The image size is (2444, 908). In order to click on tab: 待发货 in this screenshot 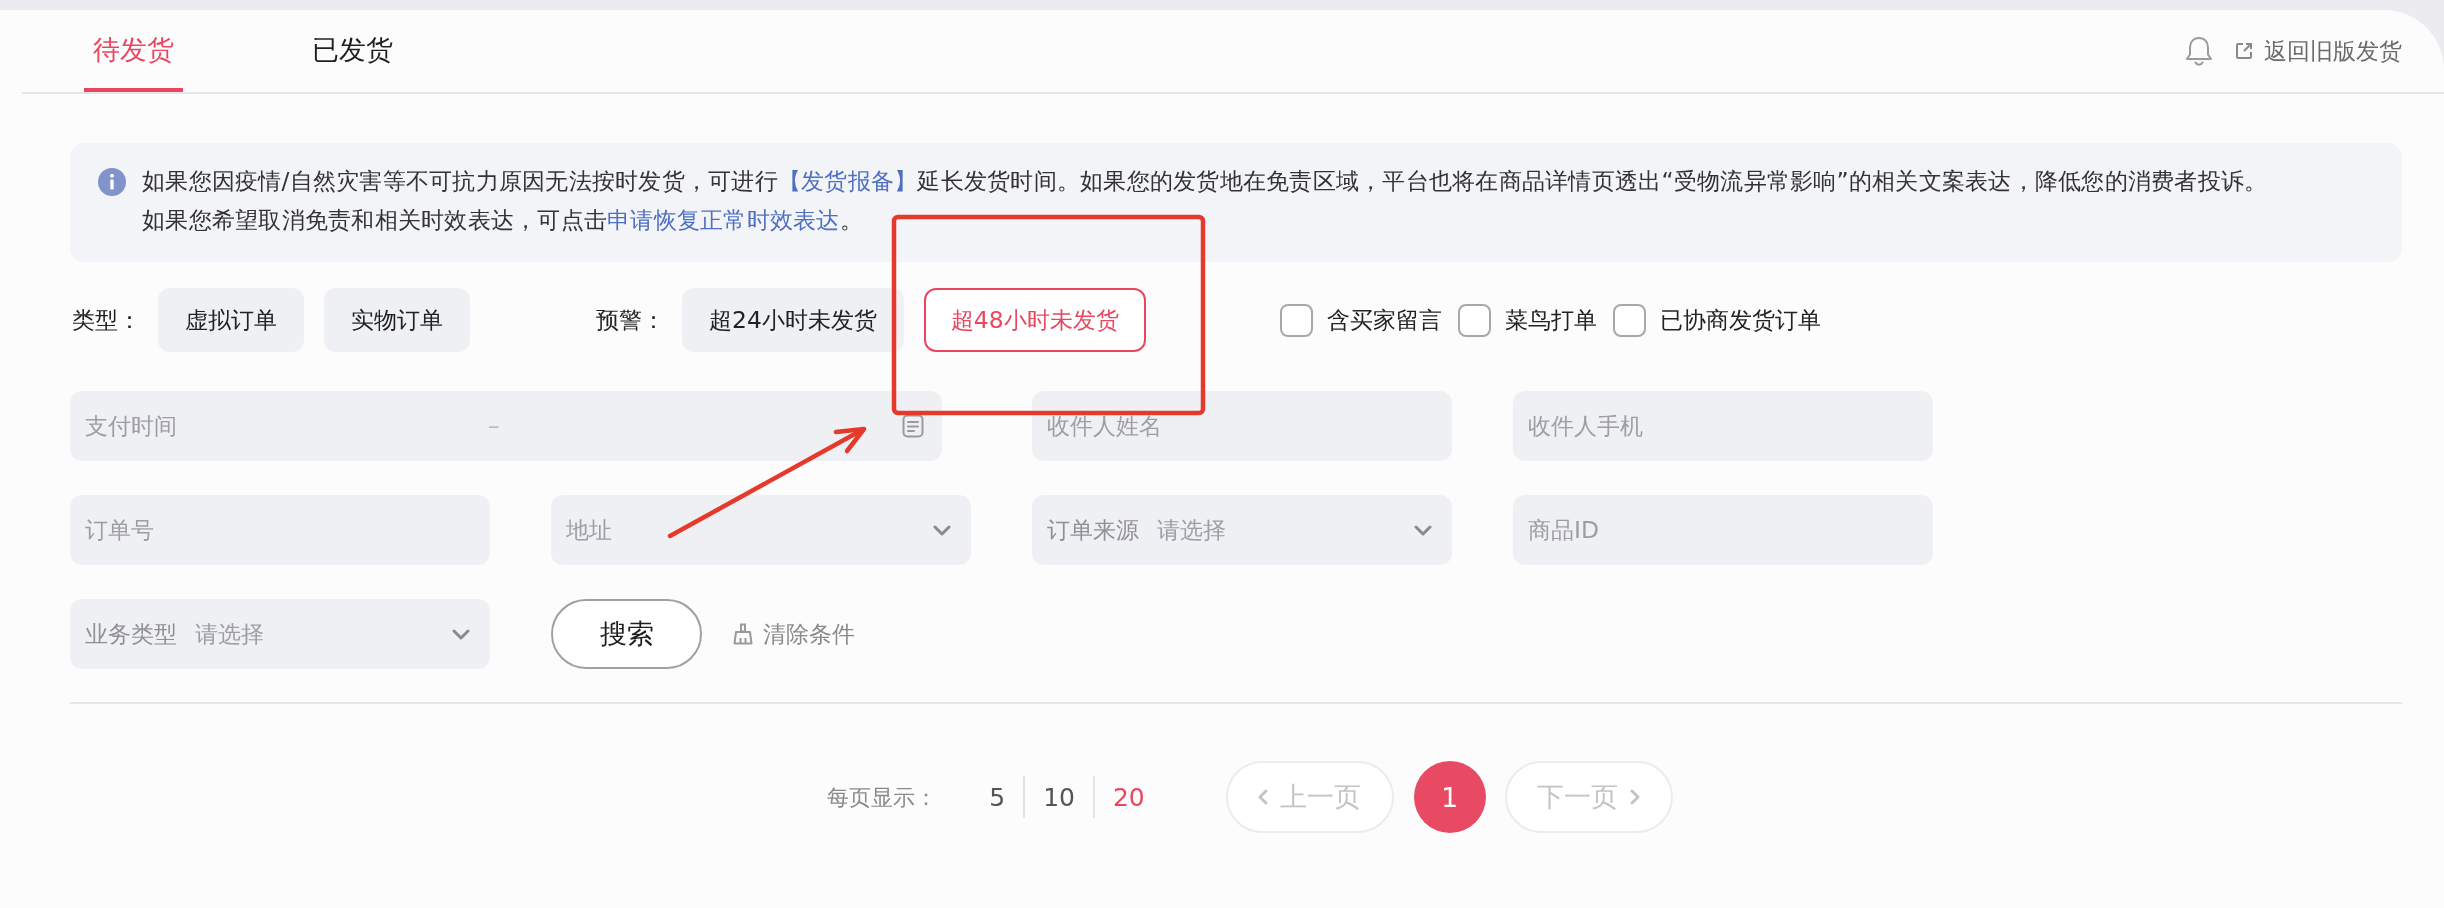, I will do `click(133, 51)`.